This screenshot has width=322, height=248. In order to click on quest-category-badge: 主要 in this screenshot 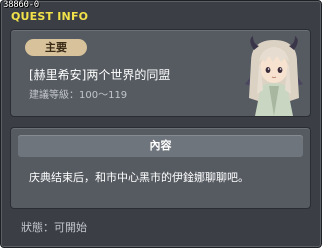, I will do `click(56, 47)`.